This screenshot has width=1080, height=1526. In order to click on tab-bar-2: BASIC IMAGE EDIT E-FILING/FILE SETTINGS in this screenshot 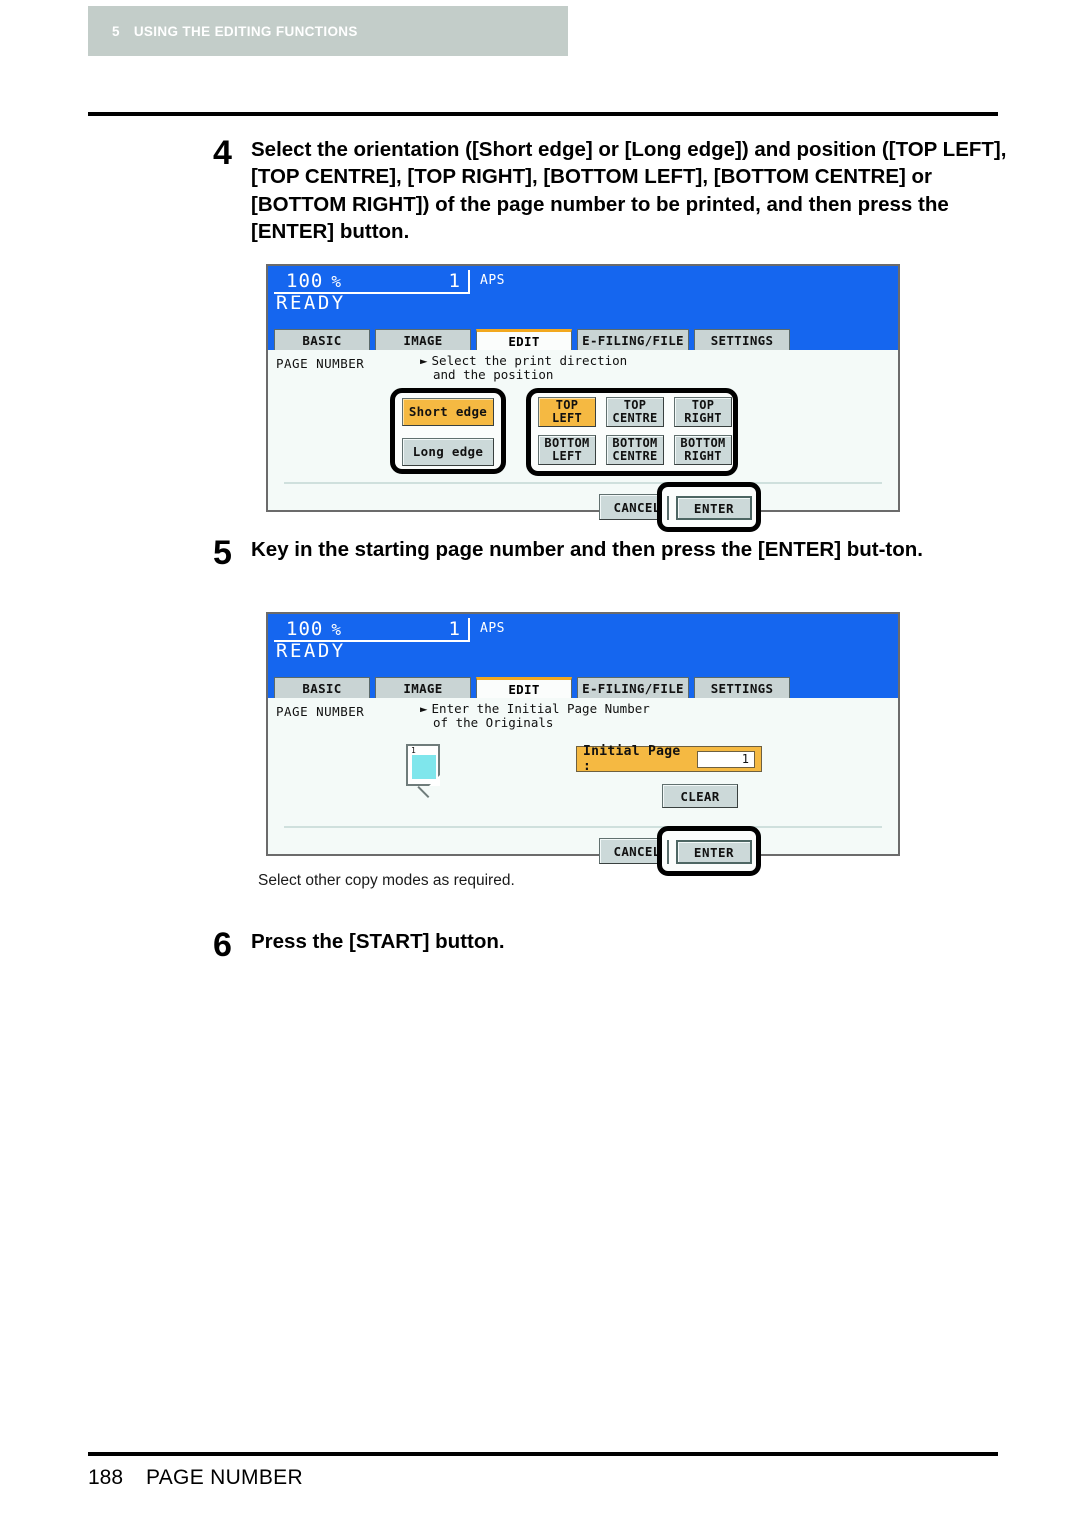, I will do `click(583, 687)`.